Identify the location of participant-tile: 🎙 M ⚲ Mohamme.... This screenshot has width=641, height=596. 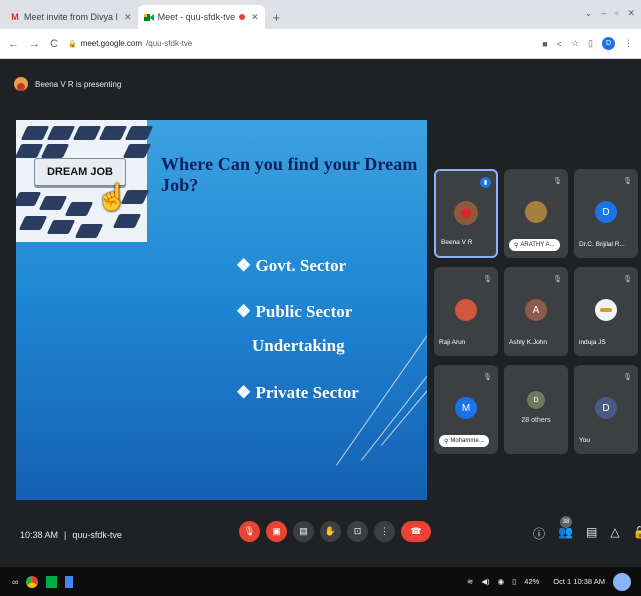
(466, 409).